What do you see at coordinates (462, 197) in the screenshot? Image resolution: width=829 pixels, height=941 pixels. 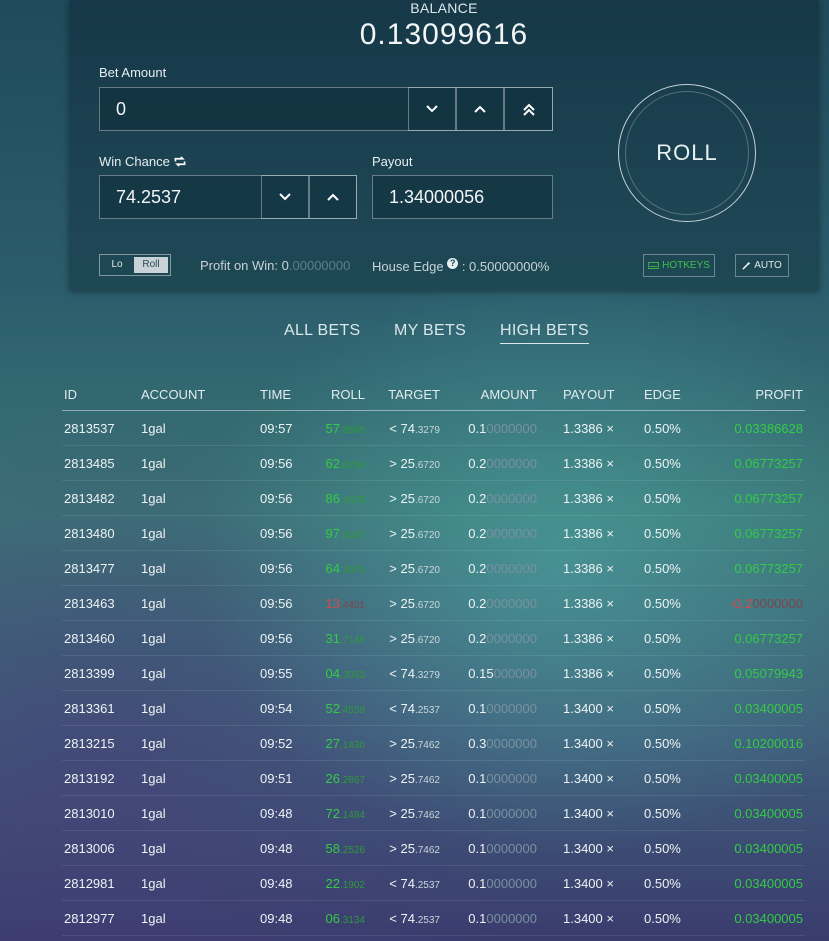 I see `payout-field: 1.34000056` at bounding box center [462, 197].